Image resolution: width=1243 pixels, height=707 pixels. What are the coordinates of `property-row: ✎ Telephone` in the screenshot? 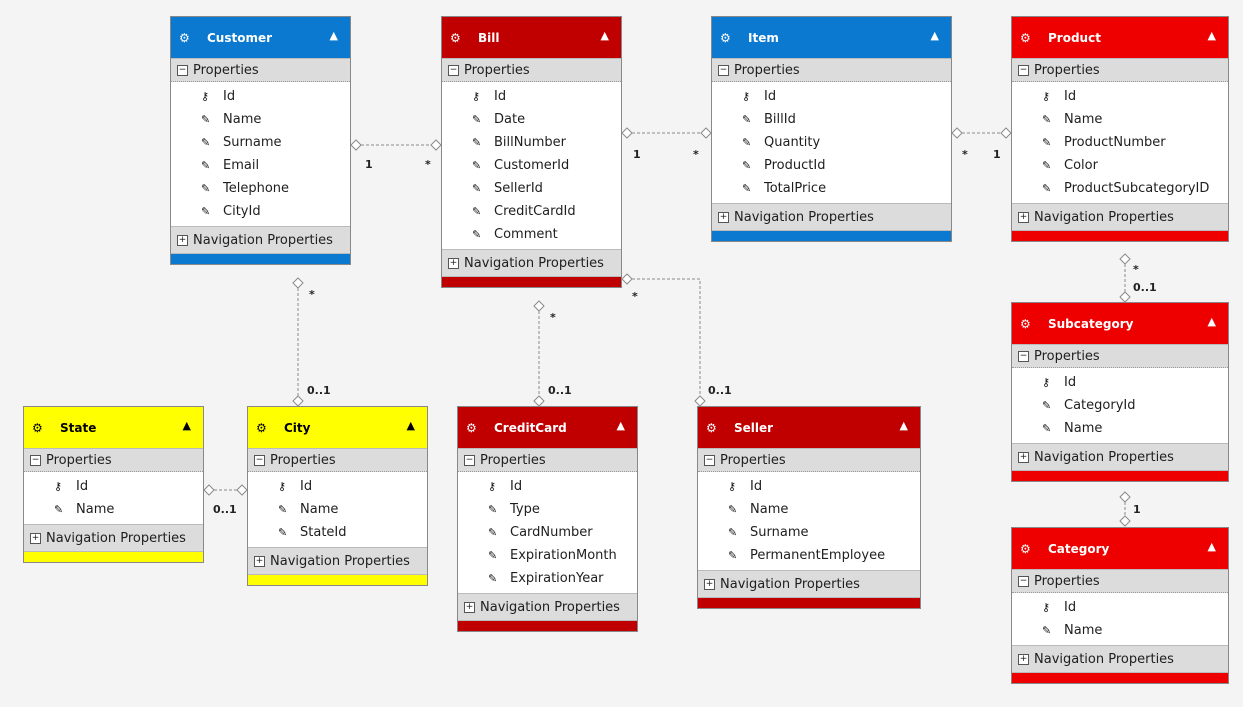 It's located at (260, 188).